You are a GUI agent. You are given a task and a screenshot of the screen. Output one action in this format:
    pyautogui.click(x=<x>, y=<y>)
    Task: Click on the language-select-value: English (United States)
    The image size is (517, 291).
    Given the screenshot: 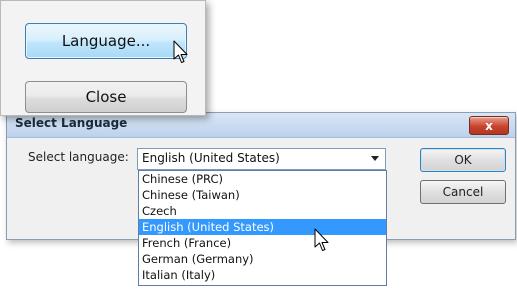 What is the action you would take?
    pyautogui.click(x=211, y=158)
    